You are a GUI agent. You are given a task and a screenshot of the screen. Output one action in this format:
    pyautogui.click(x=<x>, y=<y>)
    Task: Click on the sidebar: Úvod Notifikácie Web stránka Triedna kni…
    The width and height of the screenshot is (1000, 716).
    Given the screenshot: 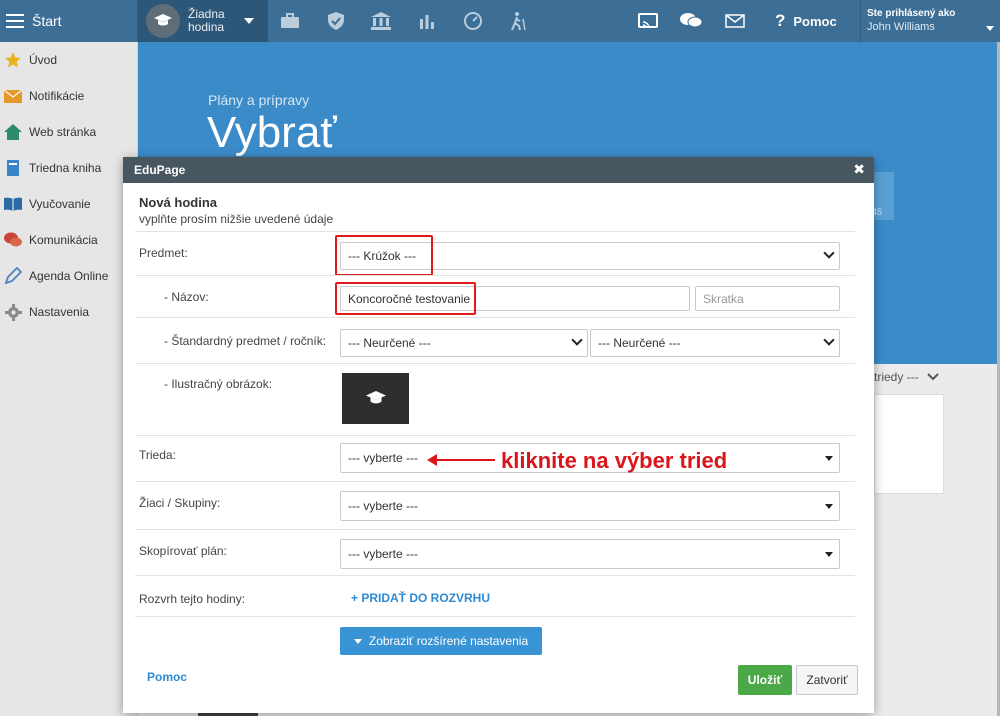 What is the action you would take?
    pyautogui.click(x=69, y=379)
    